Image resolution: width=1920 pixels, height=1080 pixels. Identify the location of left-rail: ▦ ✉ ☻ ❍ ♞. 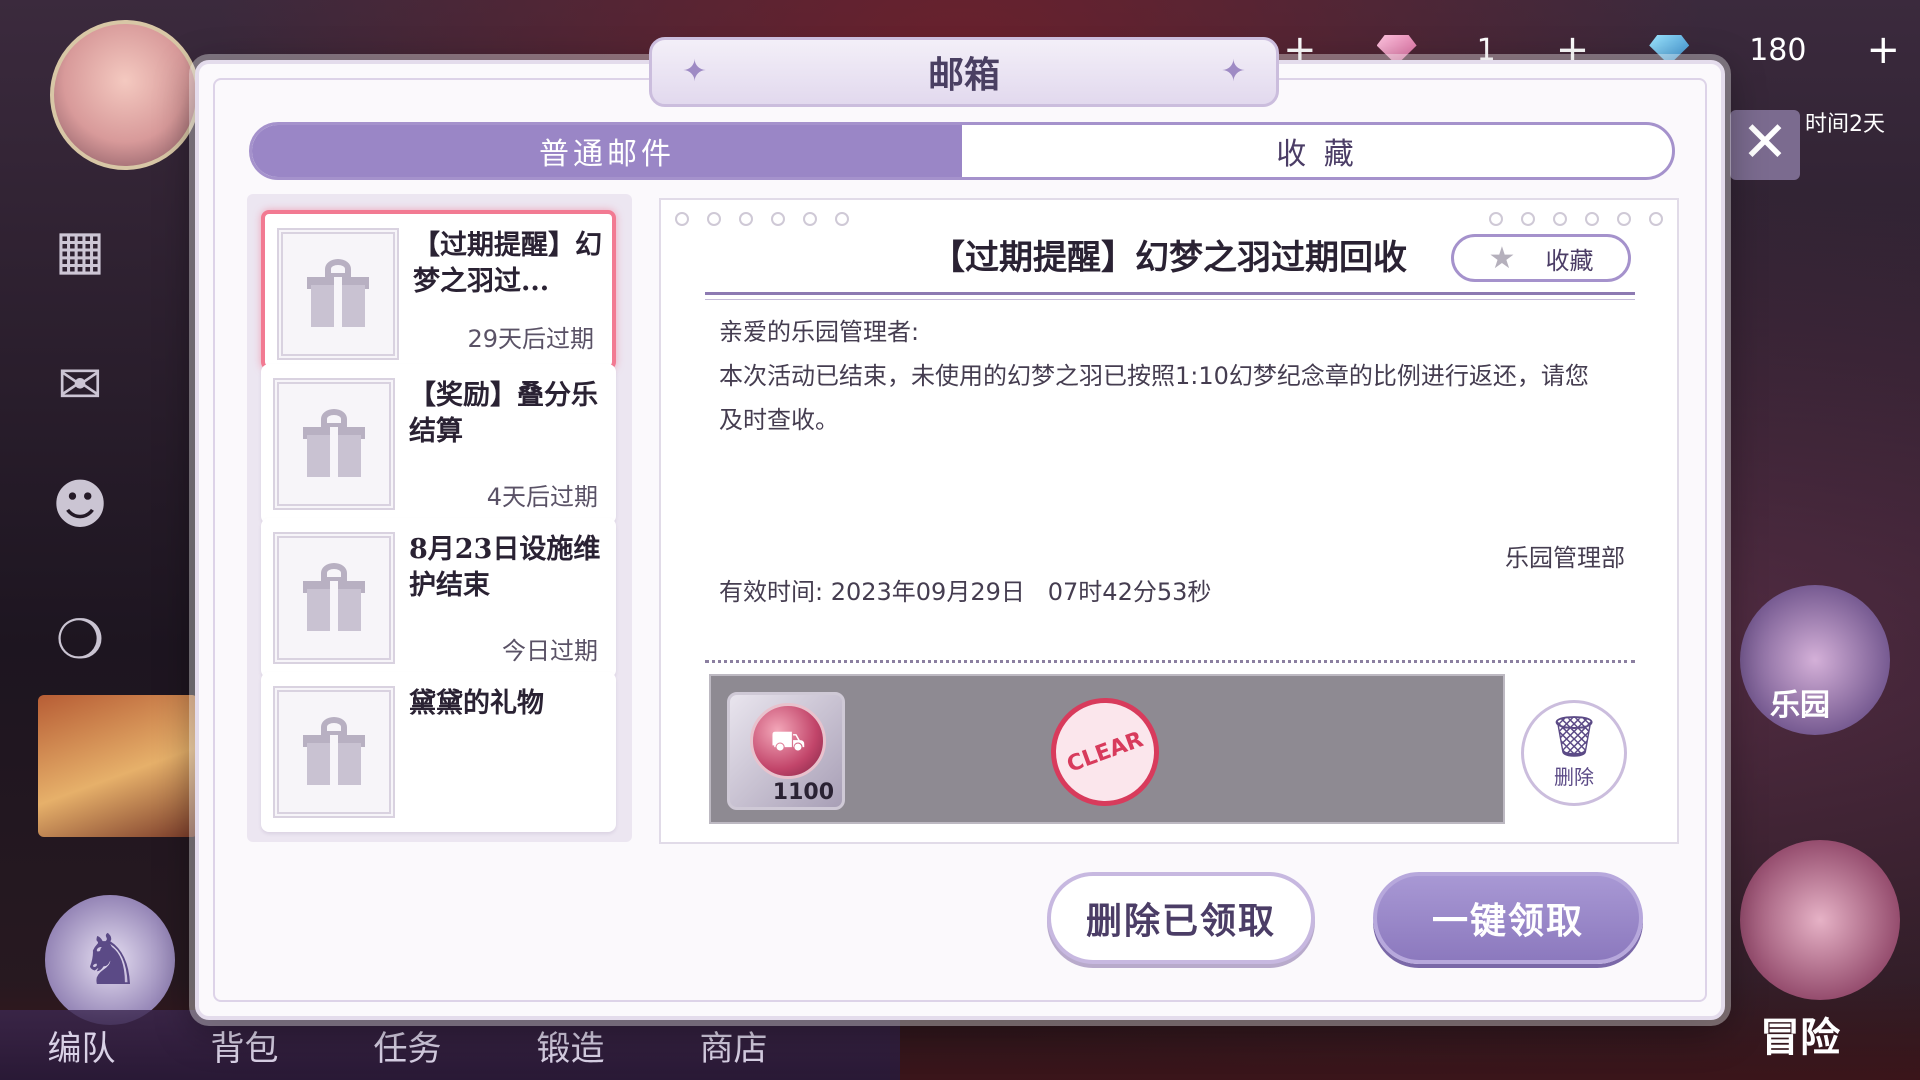
(100, 540).